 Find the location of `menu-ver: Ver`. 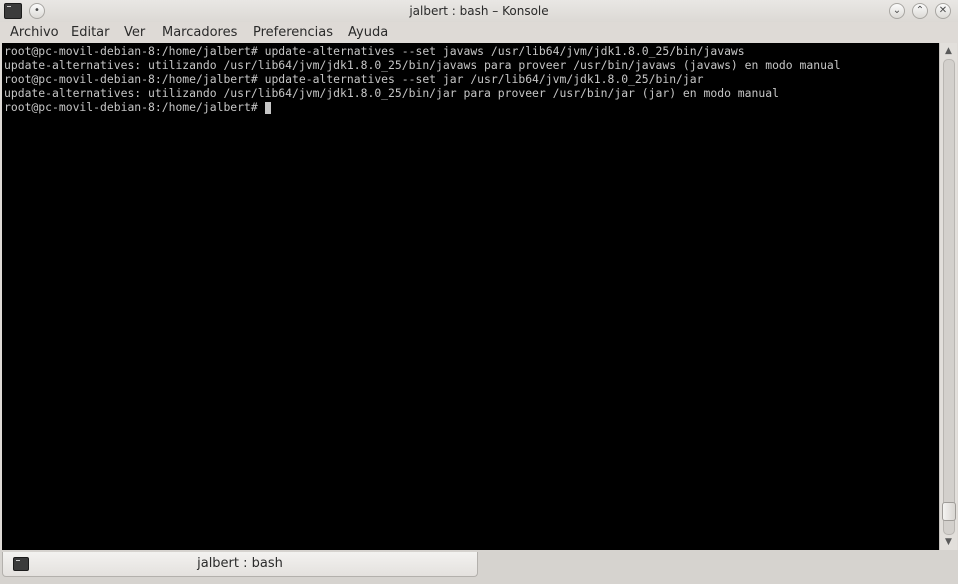

menu-ver: Ver is located at coordinates (134, 32).